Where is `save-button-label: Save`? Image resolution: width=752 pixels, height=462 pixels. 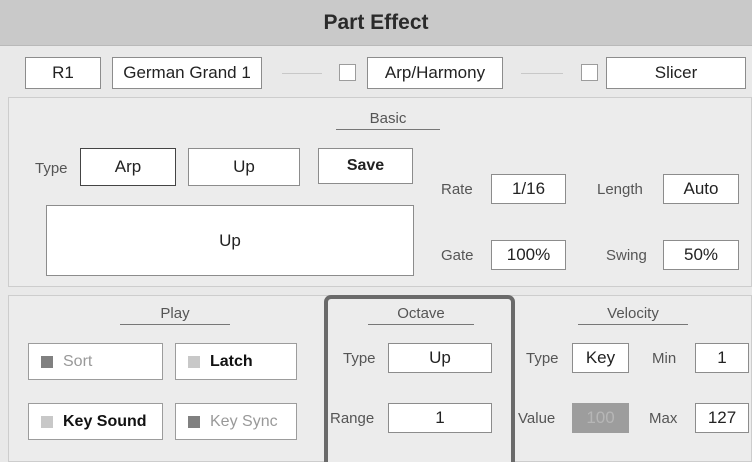
save-button-label: Save is located at coordinates (365, 165).